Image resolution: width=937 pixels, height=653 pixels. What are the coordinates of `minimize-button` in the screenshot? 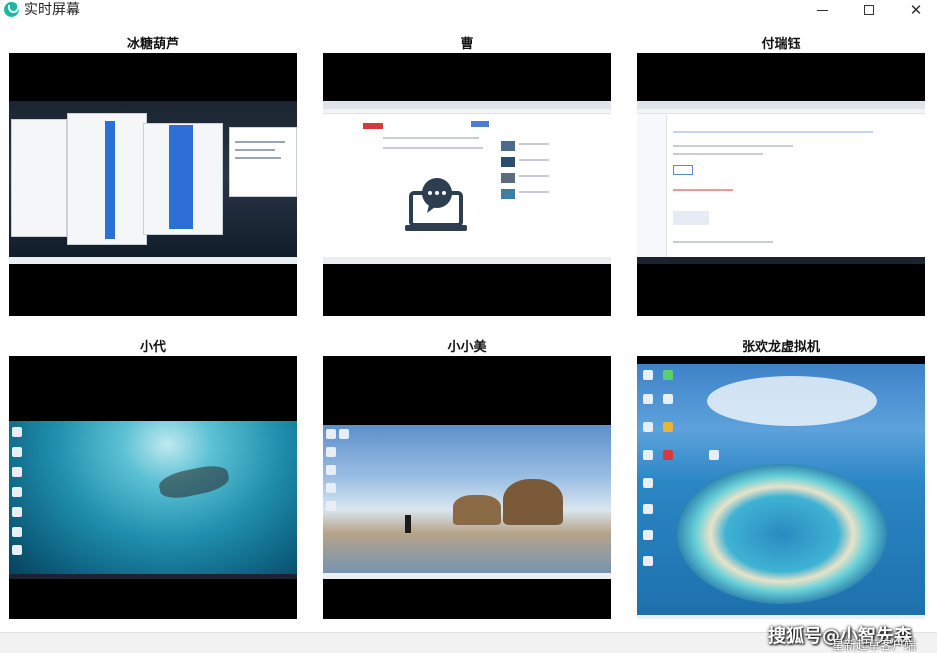 It's located at (822, 10).